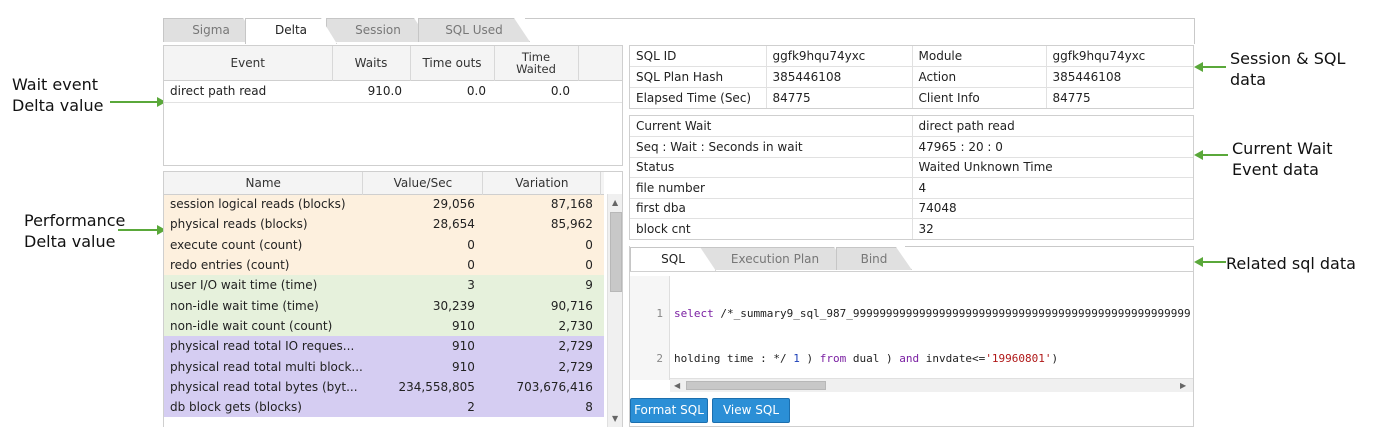 The height and width of the screenshot is (447, 1378). Describe the element at coordinates (258, 204) in the screenshot. I see `metric-name: session logical reads (blocks)` at that location.